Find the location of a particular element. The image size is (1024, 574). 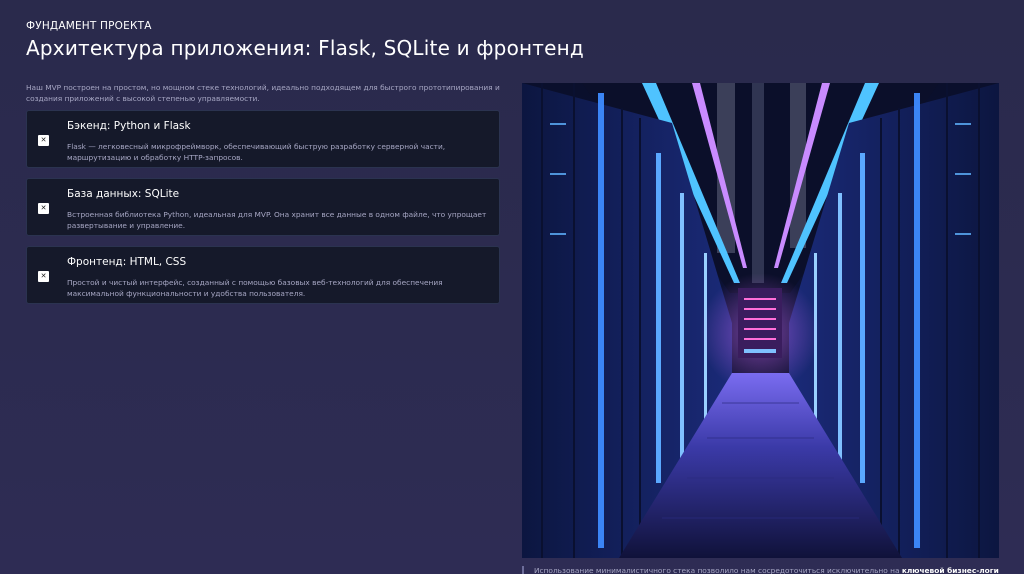

card-title: База данных: SQLite is located at coordinates (123, 194).